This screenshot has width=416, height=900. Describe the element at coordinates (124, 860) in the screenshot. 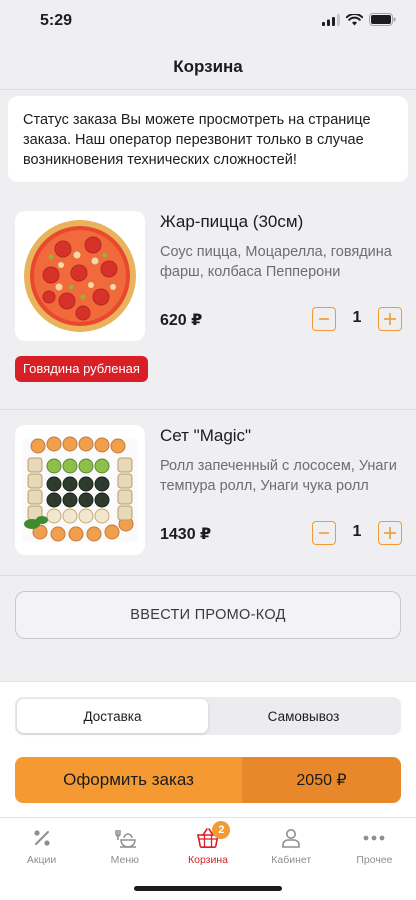

I see `tab-label: Меню` at that location.